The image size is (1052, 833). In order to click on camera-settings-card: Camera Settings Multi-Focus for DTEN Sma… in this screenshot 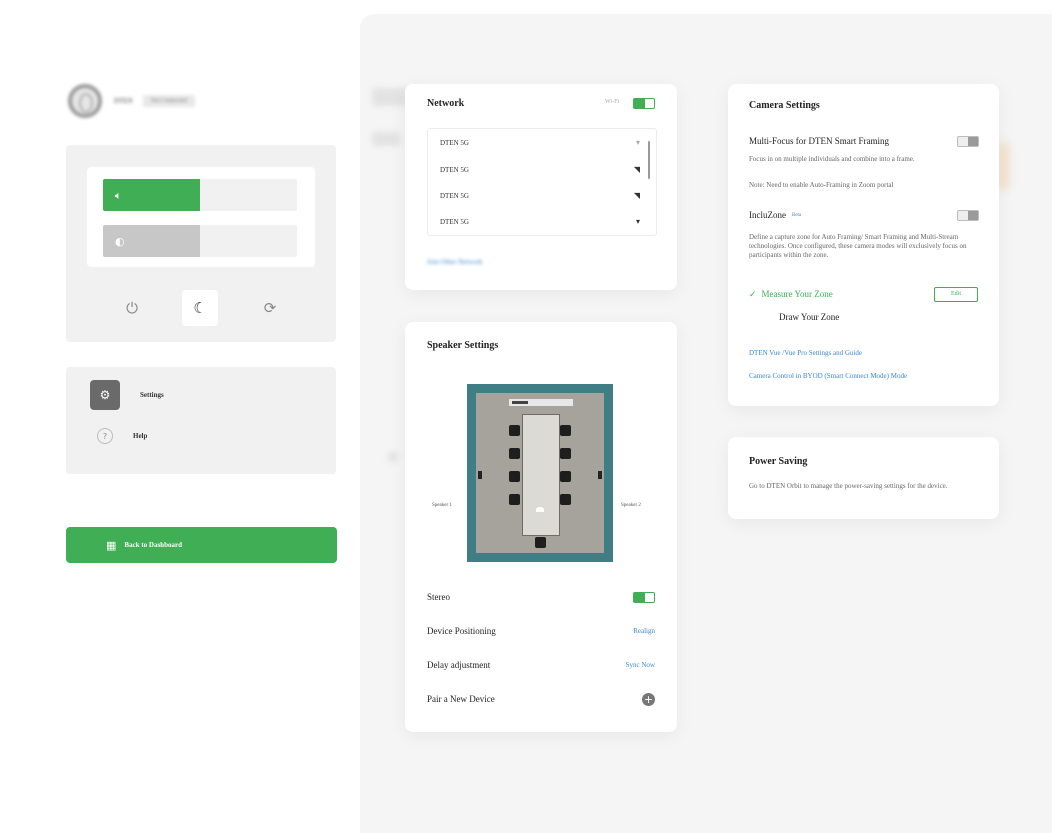, I will do `click(863, 245)`.